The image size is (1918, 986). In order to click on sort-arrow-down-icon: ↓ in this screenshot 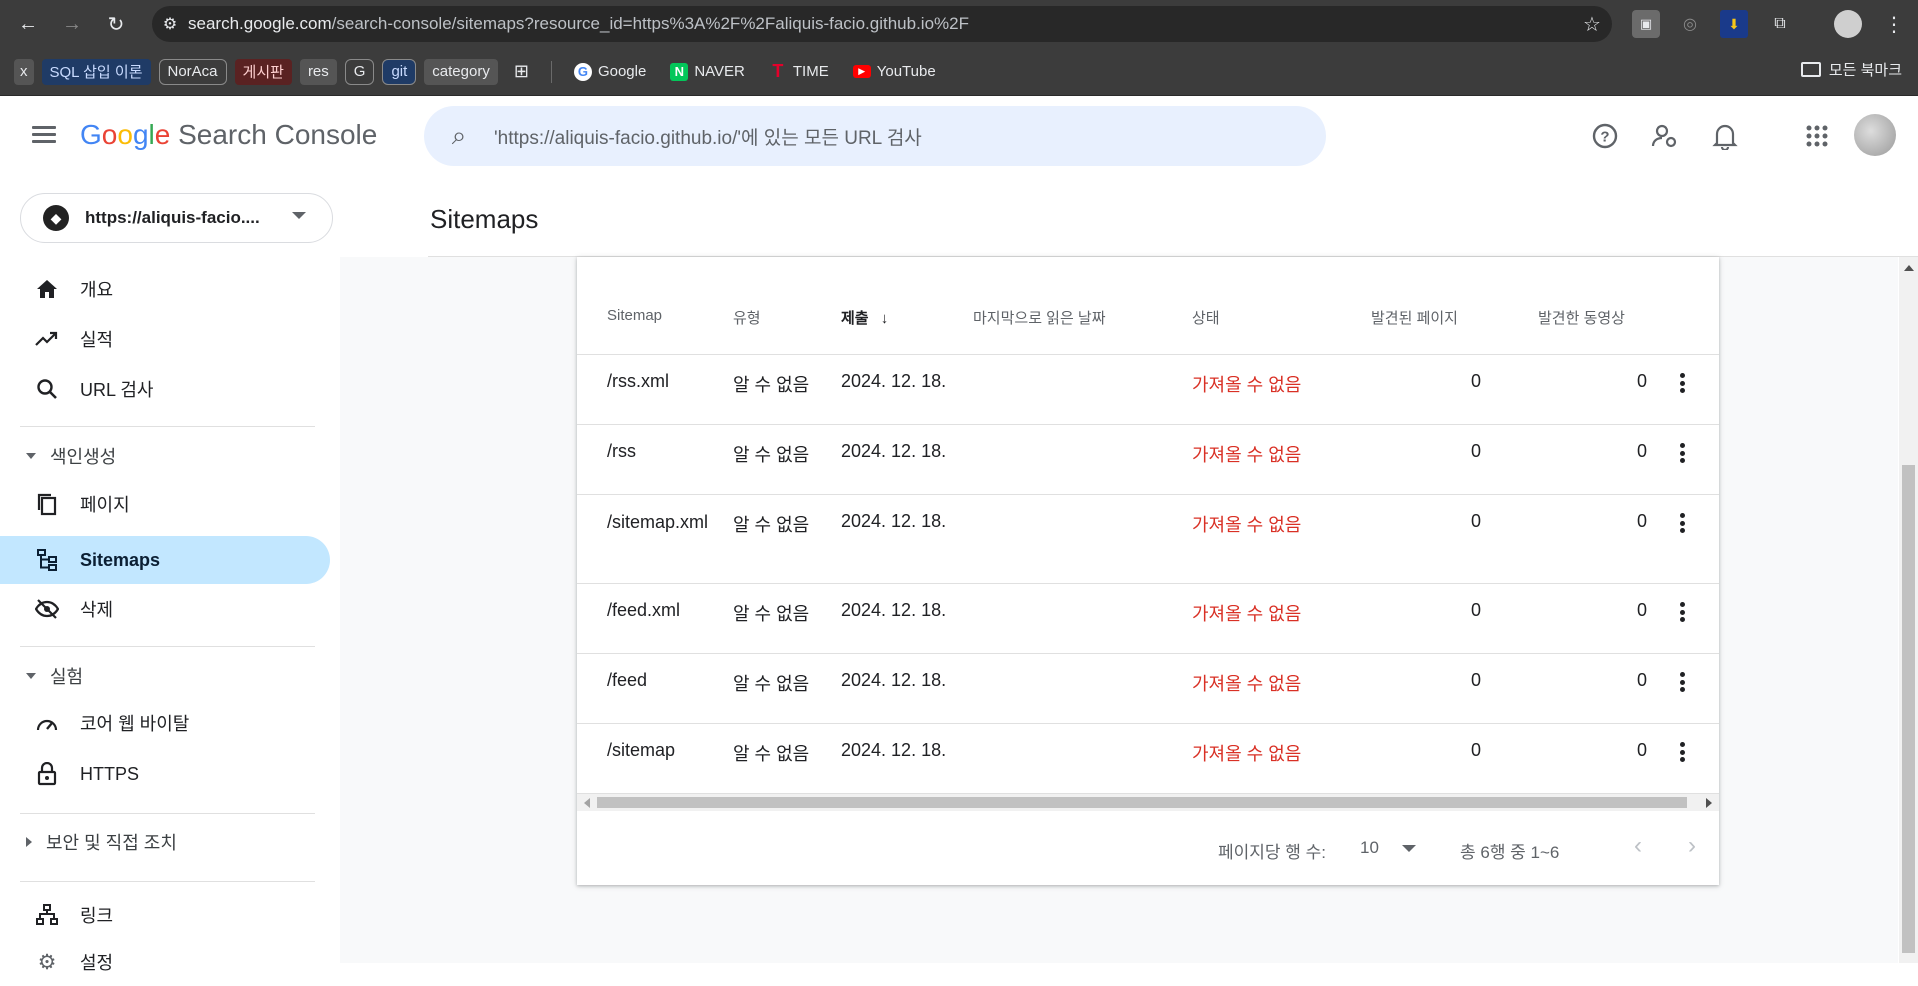, I will do `click(884, 318)`.